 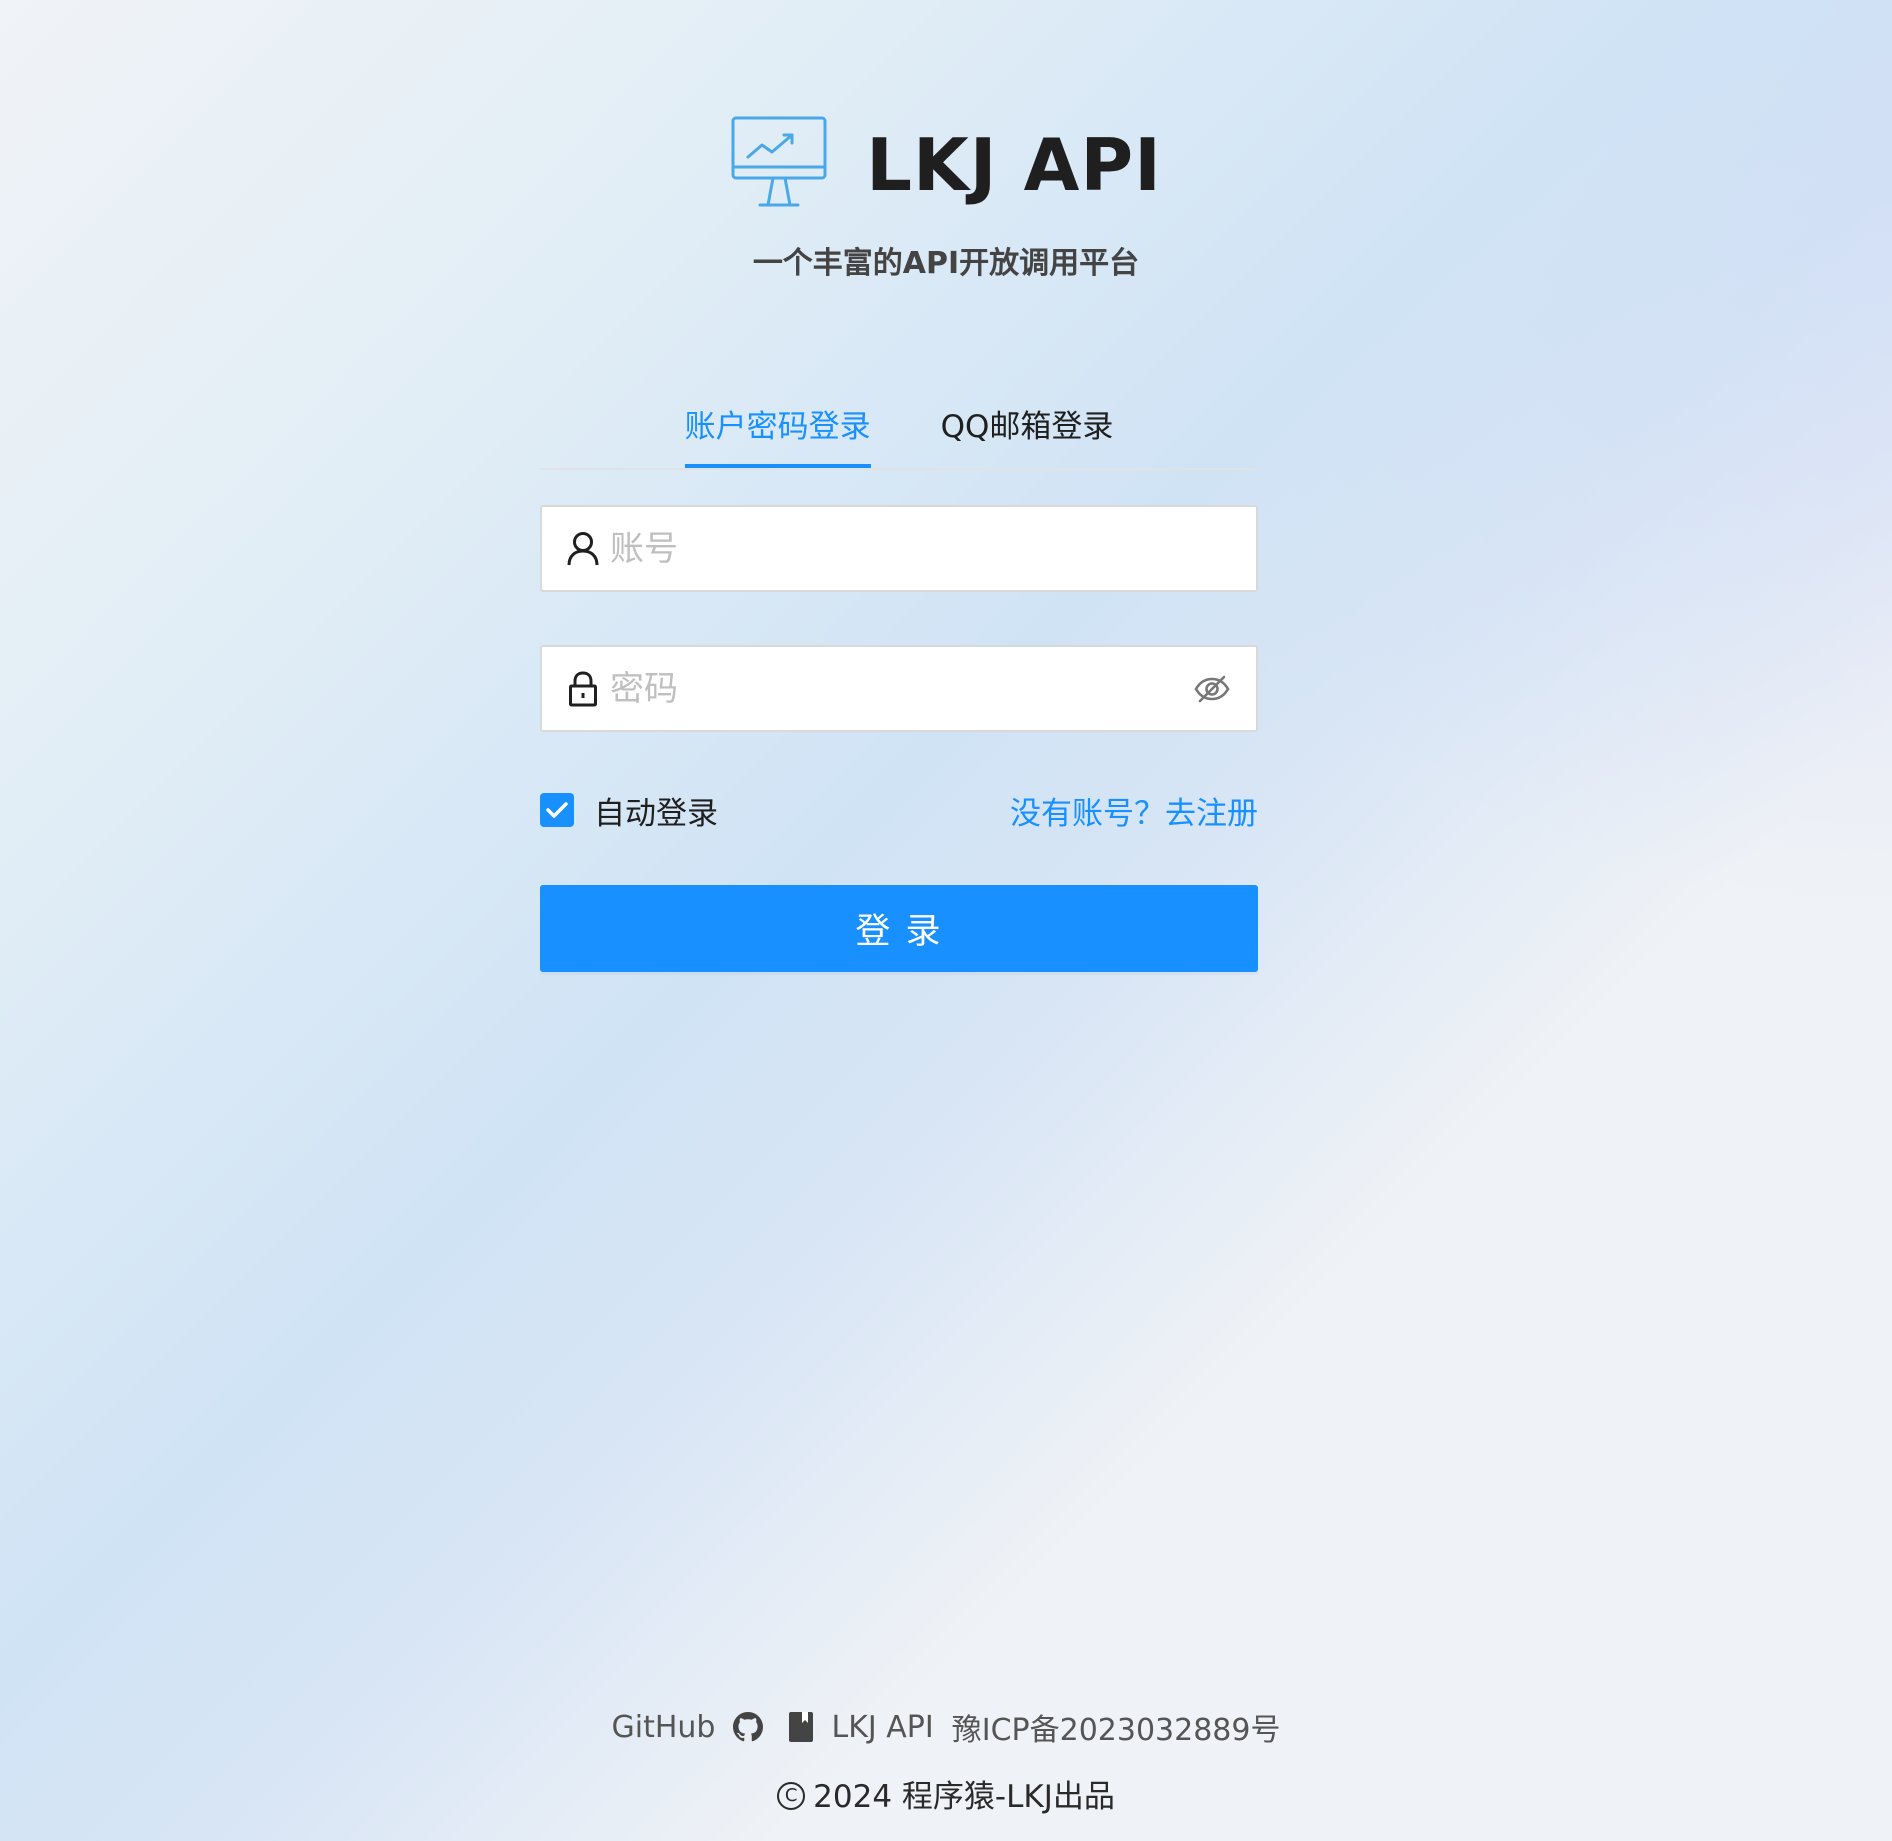 What do you see at coordinates (964, 1797) in the screenshot?
I see `copyright-text: 2024 程序猿-LKJ出品` at bounding box center [964, 1797].